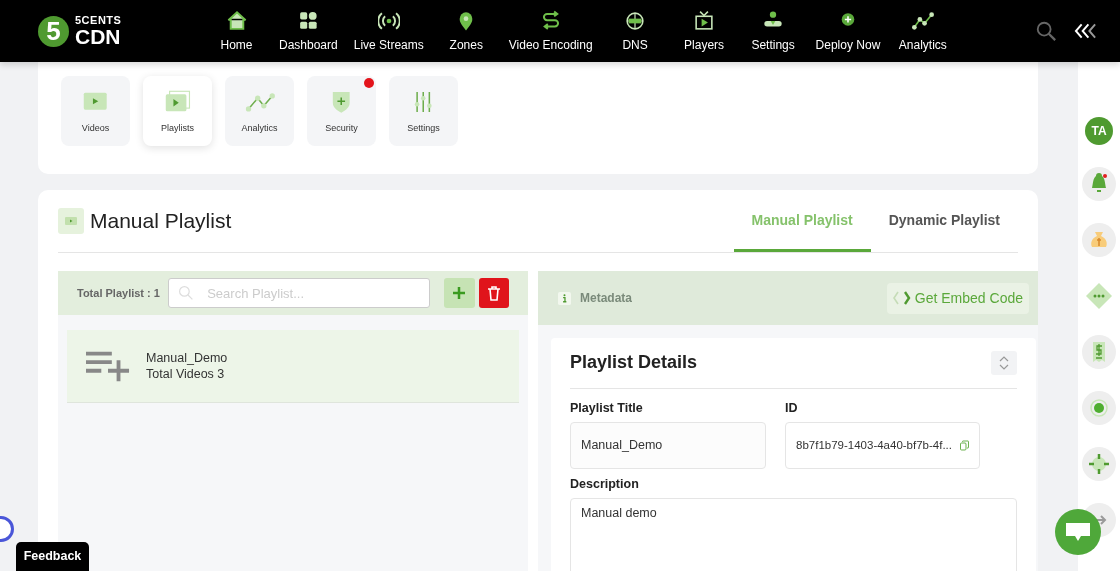  I want to click on playlist-name: Manual_Demo, so click(187, 358).